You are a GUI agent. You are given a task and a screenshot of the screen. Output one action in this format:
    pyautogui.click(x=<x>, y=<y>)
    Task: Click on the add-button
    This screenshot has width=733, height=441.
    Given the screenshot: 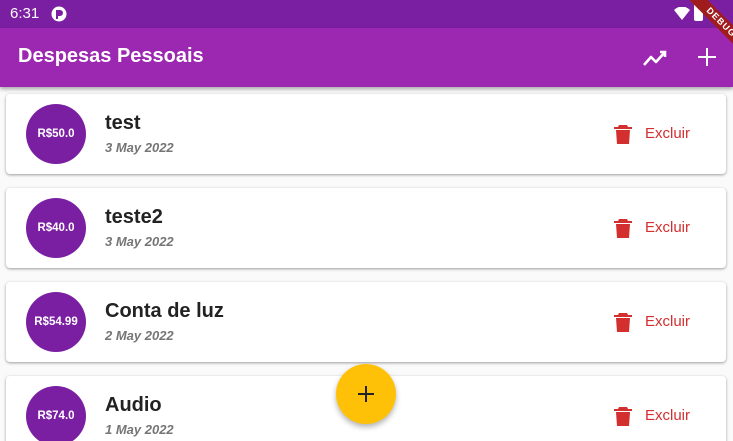 What is the action you would take?
    pyautogui.click(x=707, y=57)
    